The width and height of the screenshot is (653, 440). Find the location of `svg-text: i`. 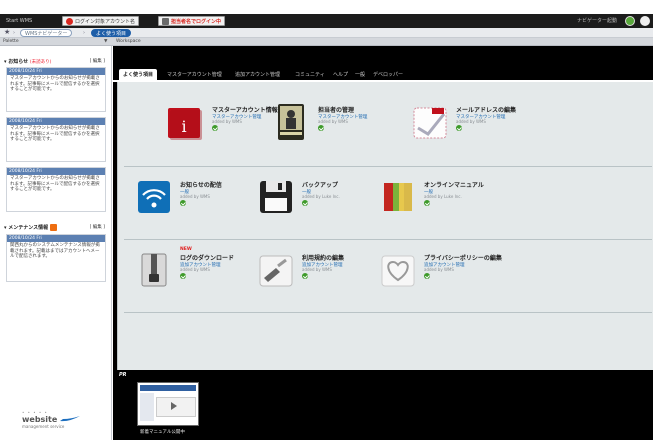

svg-text: i is located at coordinates (183, 126).